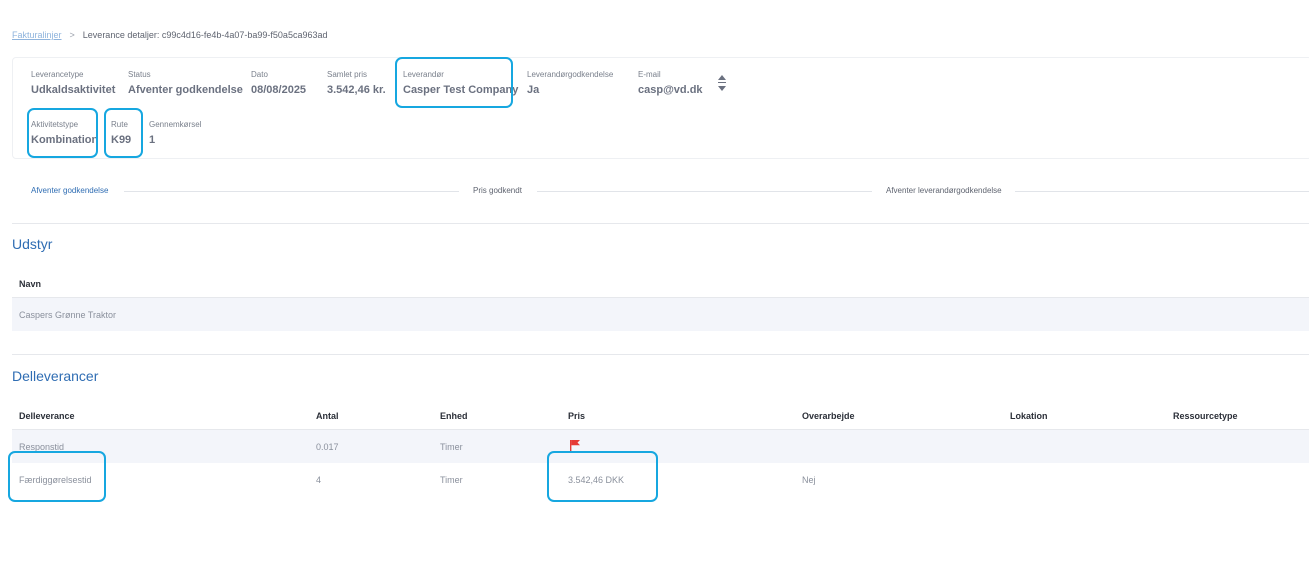 The image size is (1309, 571). I want to click on section-title-delleverancer: Delleverancer, so click(55, 376).